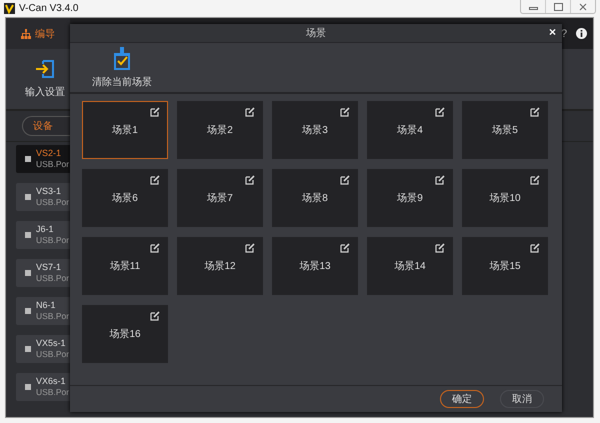  What do you see at coordinates (49, 191) in the screenshot?
I see `device-name: VS3-1` at bounding box center [49, 191].